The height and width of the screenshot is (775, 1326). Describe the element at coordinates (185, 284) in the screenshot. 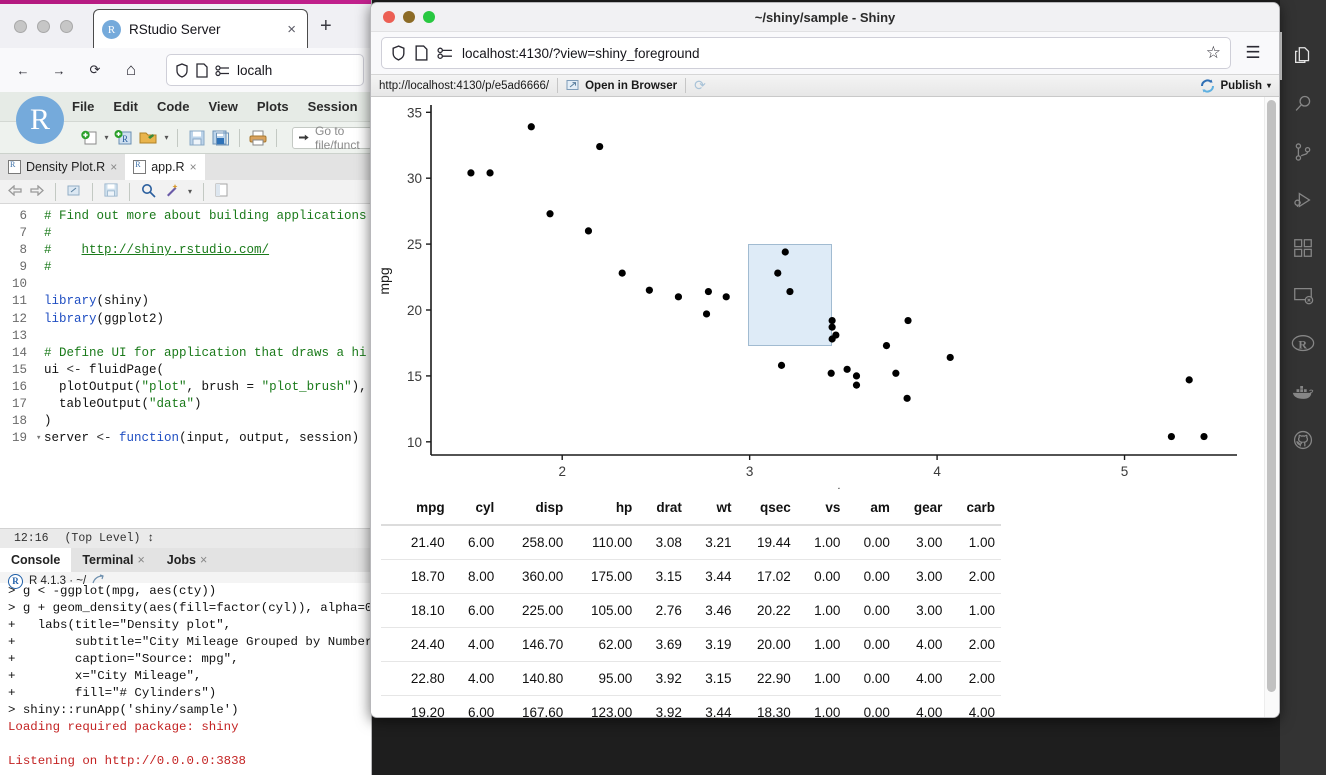

I see `code-line: 10` at that location.